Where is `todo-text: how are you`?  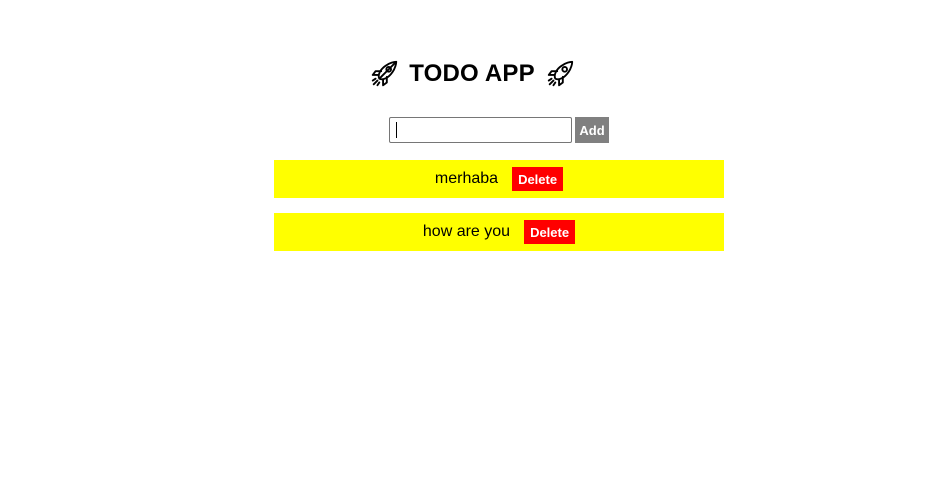
todo-text: how are you is located at coordinates (466, 231).